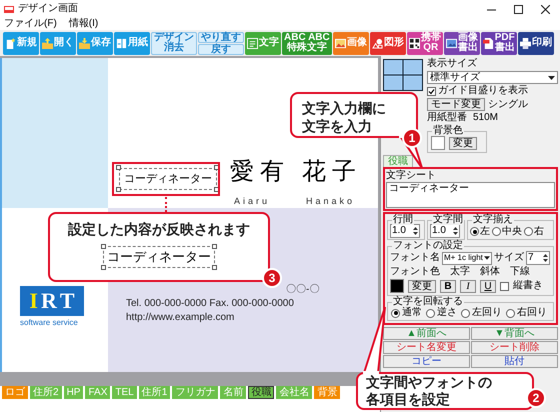  Describe the element at coordinates (462, 43) in the screenshot. I see `toolbar-button: 画像 書出` at that location.